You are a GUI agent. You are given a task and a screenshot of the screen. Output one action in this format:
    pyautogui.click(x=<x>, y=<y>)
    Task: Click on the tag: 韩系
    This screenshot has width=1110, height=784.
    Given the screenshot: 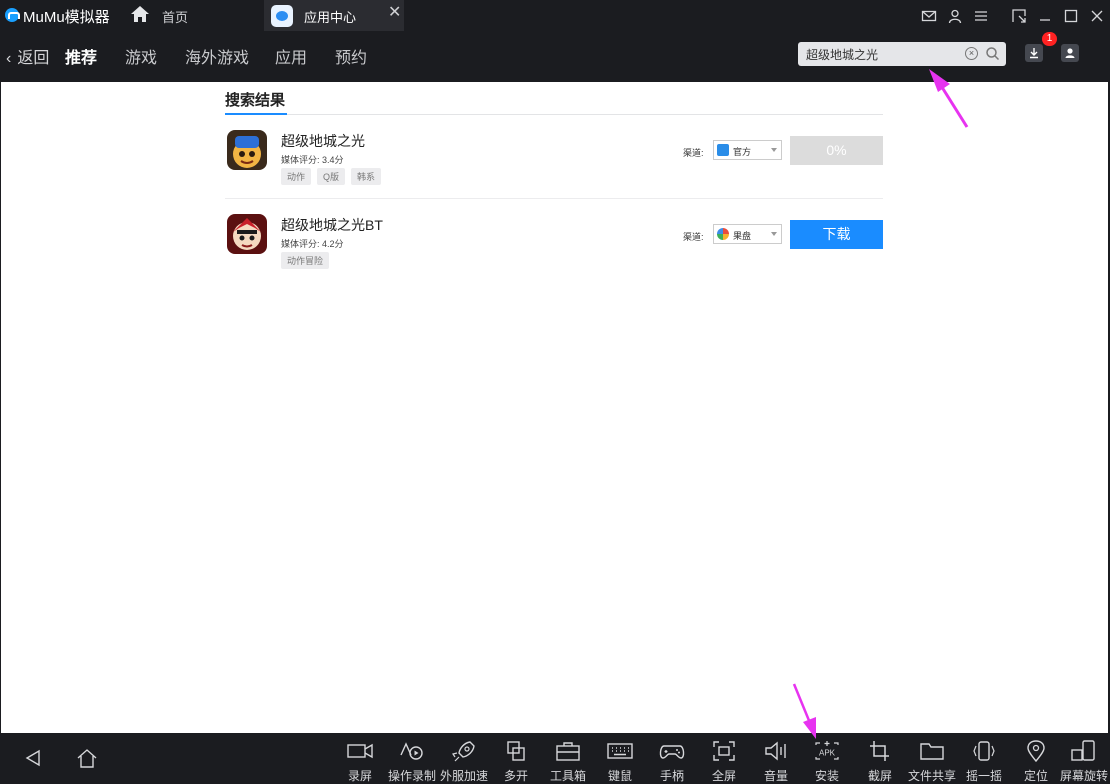 What is the action you would take?
    pyautogui.click(x=366, y=176)
    